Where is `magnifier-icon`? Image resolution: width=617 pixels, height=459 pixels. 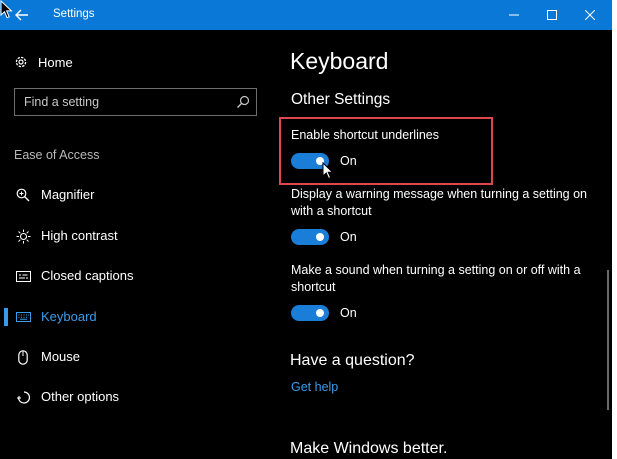 magnifier-icon is located at coordinates (23, 195).